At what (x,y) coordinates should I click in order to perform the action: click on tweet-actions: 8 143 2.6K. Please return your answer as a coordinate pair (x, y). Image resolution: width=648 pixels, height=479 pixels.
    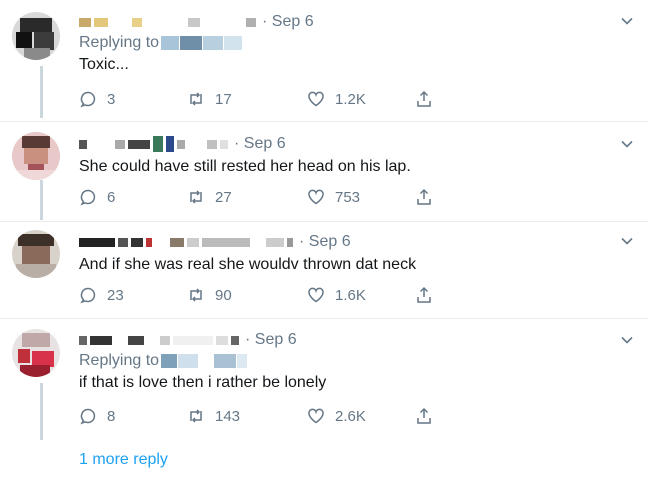
    Looking at the image, I should click on (256, 416).